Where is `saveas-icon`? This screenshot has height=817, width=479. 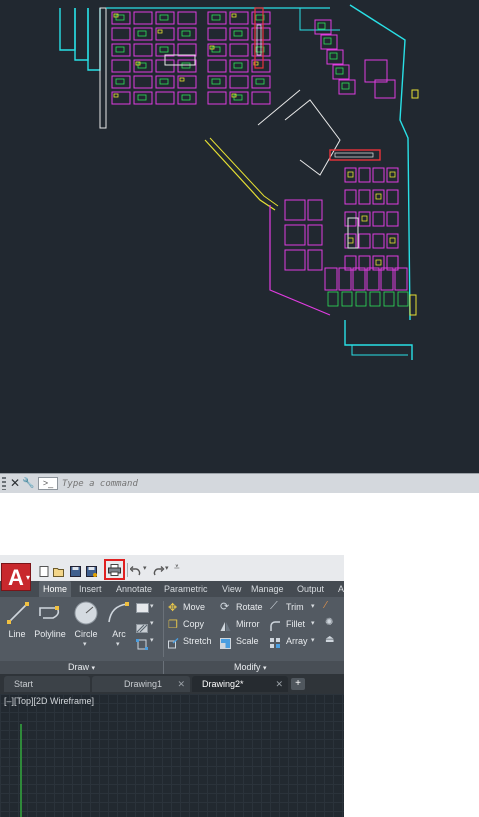 saveas-icon is located at coordinates (92, 570).